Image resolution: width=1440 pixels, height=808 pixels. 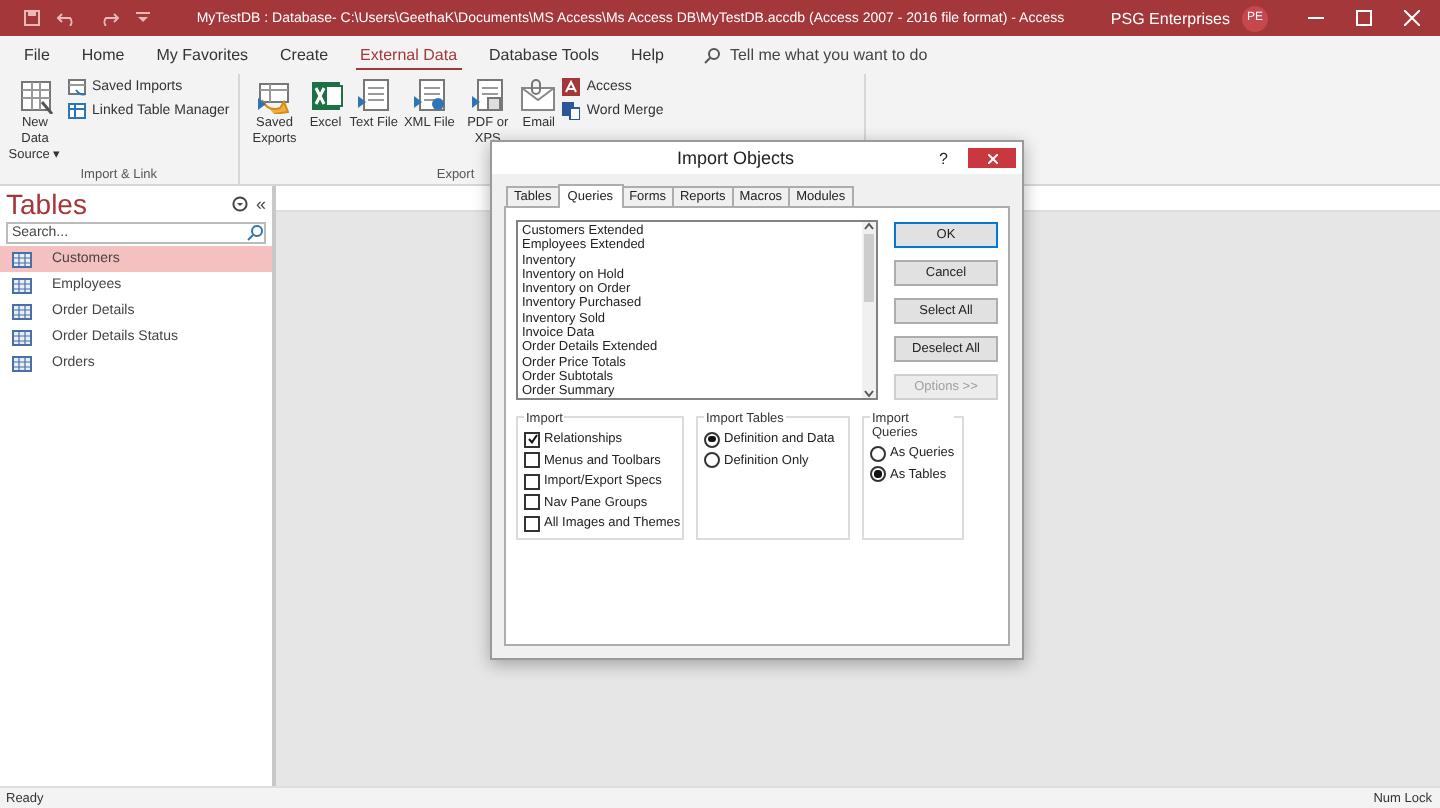 I want to click on word-merge-icon, so click(x=571, y=111).